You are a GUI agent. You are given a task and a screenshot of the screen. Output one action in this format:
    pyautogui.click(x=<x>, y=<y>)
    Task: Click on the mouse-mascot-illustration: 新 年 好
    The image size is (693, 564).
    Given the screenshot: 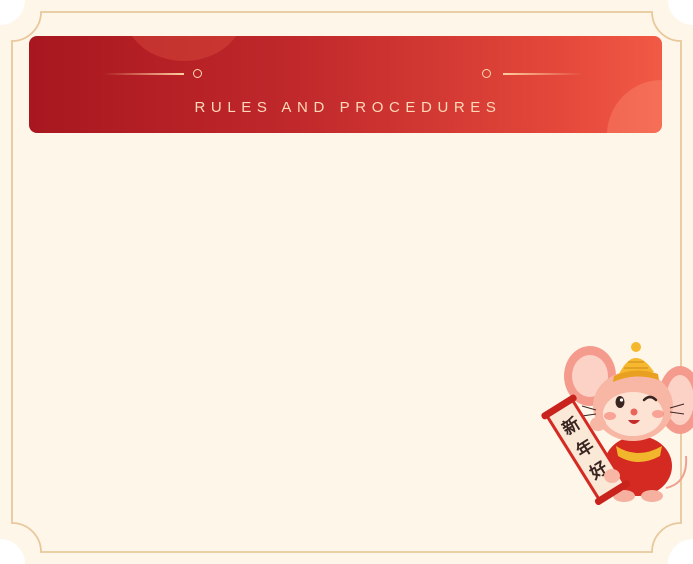 What is the action you would take?
    pyautogui.click(x=617, y=424)
    